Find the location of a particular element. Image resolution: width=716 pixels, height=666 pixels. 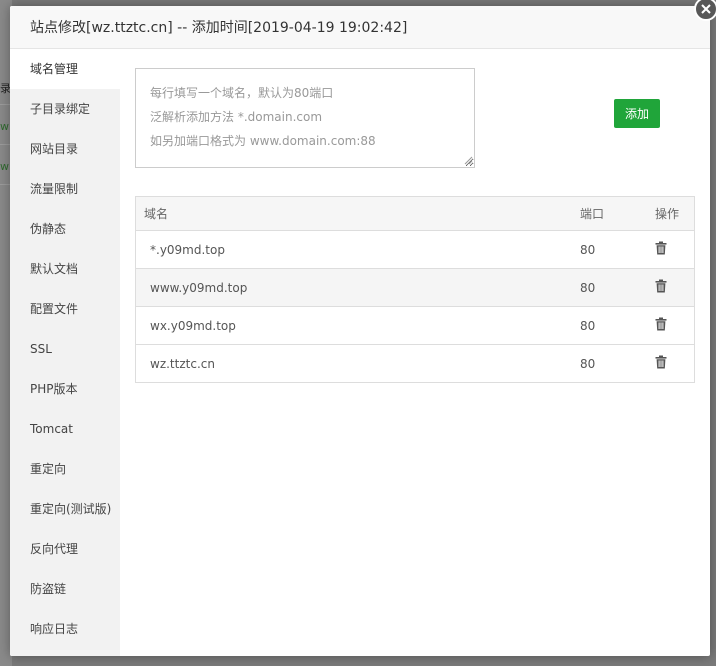

sidebar-item-ssl: SSL is located at coordinates (65, 349).